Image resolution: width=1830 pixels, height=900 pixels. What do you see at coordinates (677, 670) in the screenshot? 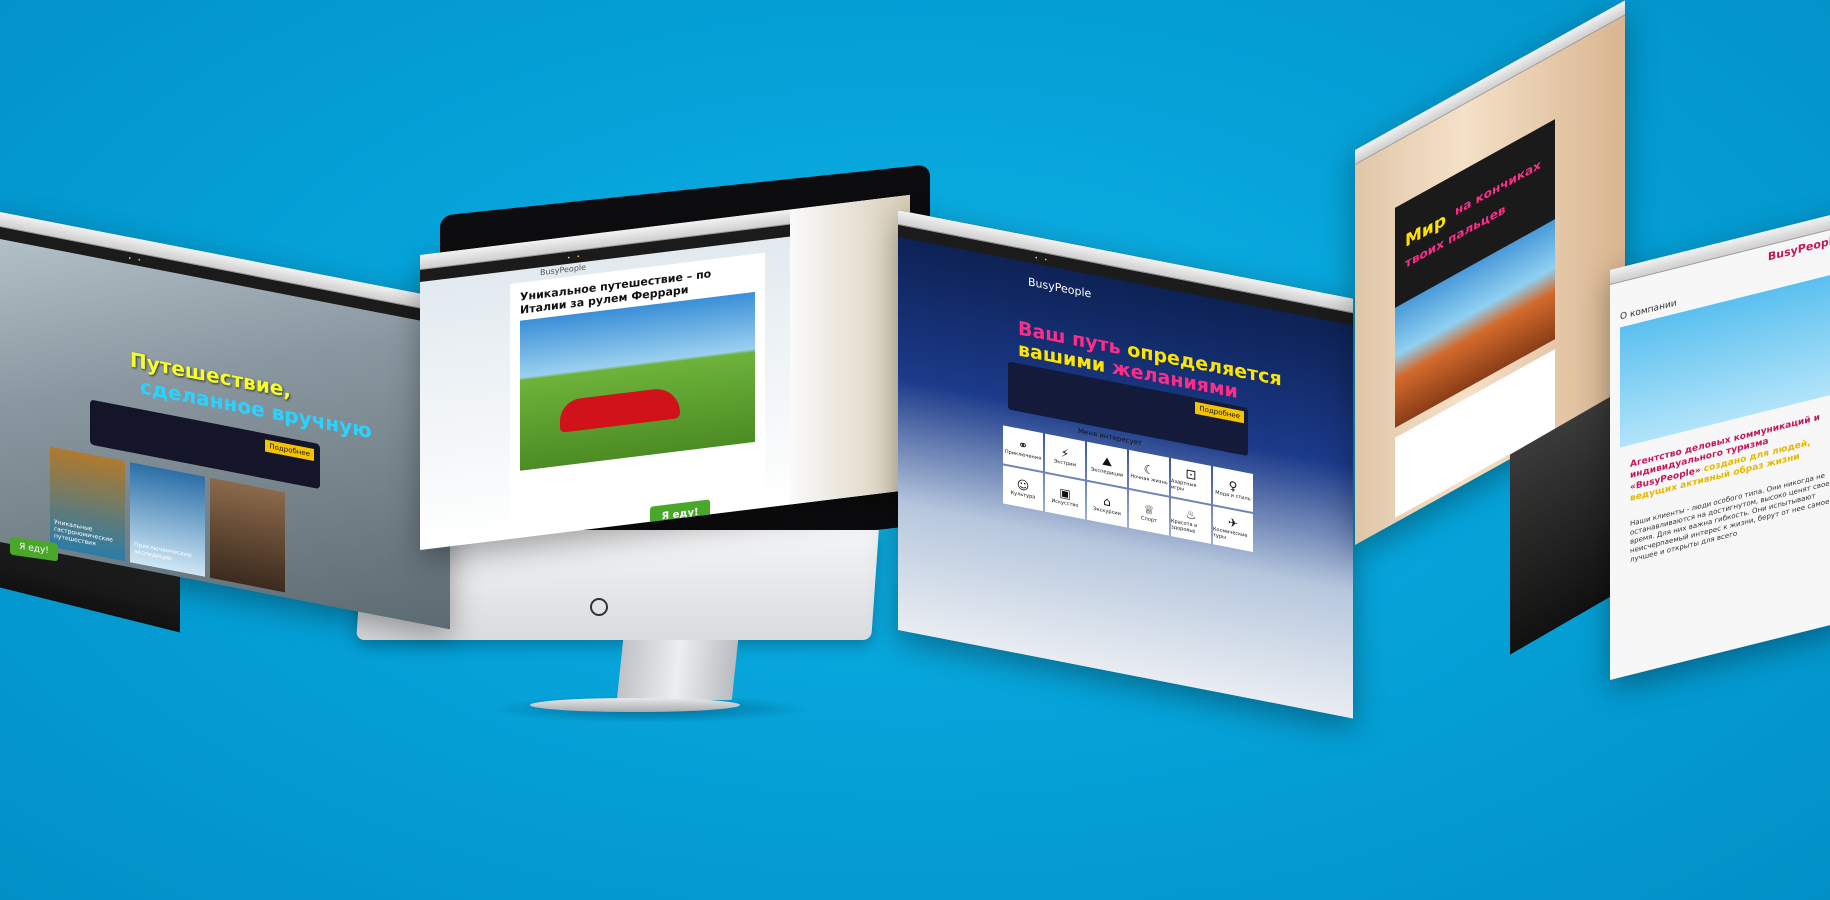
I see `monitor-stand-neck` at bounding box center [677, 670].